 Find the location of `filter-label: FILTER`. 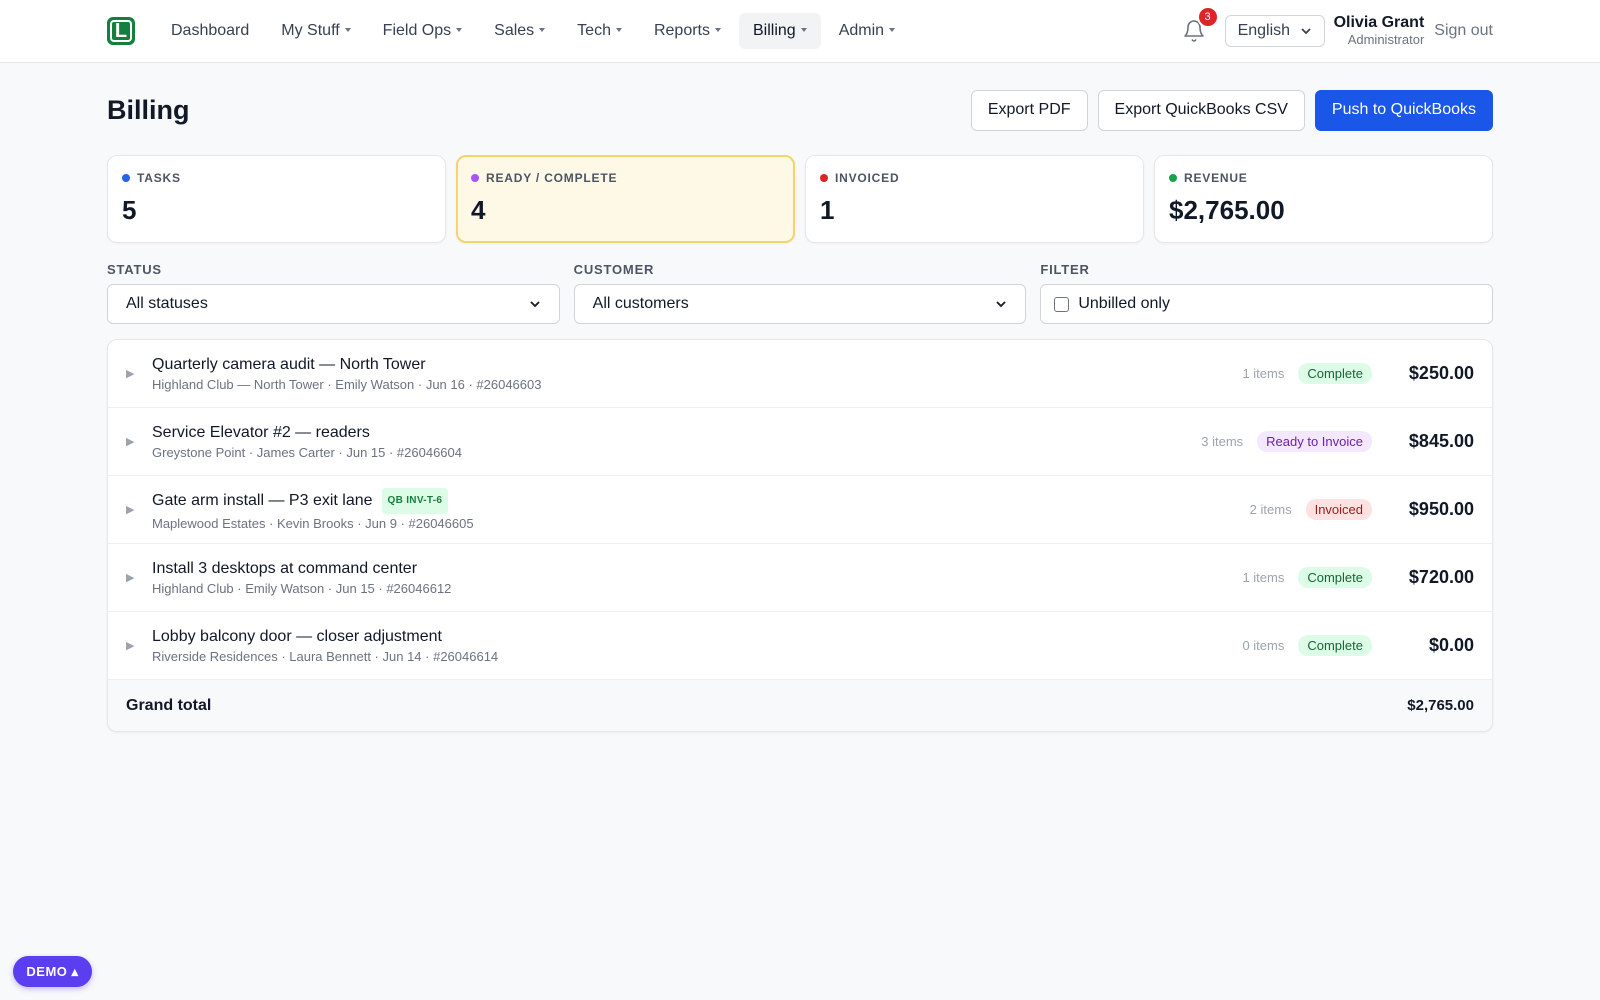

filter-label: FILTER is located at coordinates (1065, 269).